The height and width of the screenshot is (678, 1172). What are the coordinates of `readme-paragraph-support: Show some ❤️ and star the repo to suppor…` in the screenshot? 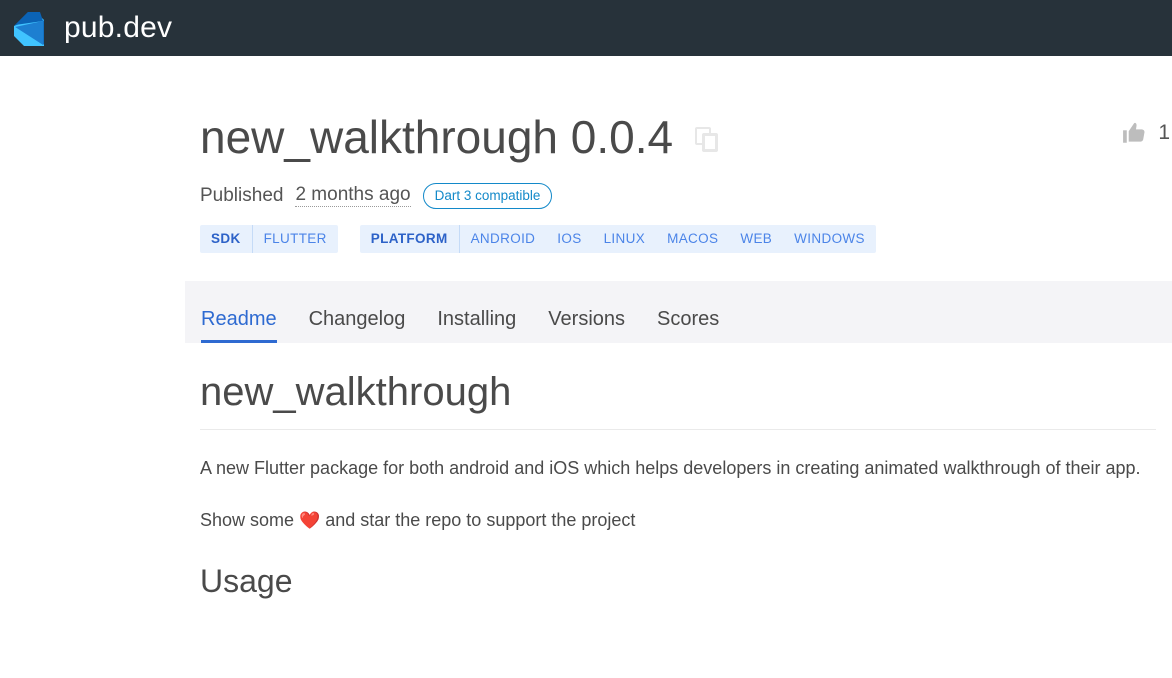 It's located at (678, 520).